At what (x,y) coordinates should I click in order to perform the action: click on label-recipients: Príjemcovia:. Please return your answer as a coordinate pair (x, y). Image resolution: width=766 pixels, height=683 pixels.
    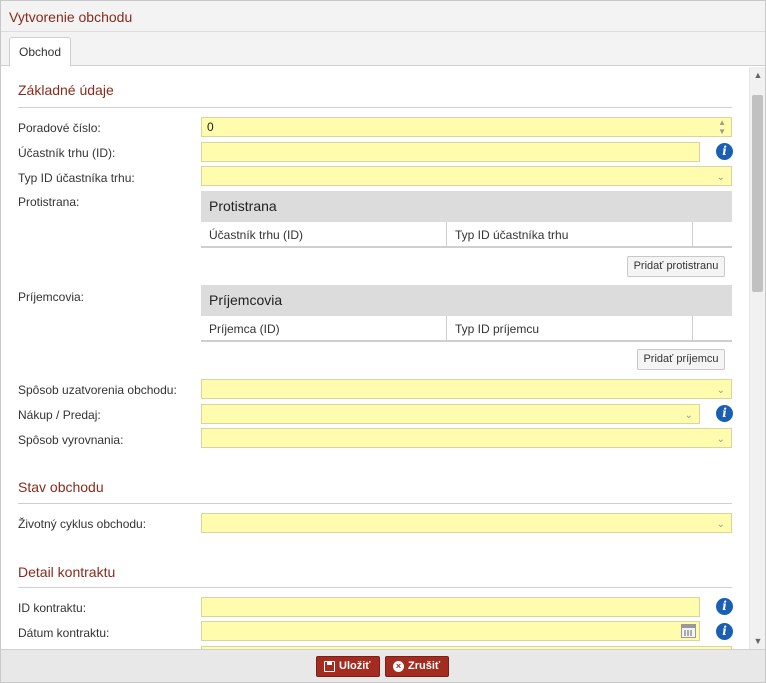
    Looking at the image, I should click on (51, 297).